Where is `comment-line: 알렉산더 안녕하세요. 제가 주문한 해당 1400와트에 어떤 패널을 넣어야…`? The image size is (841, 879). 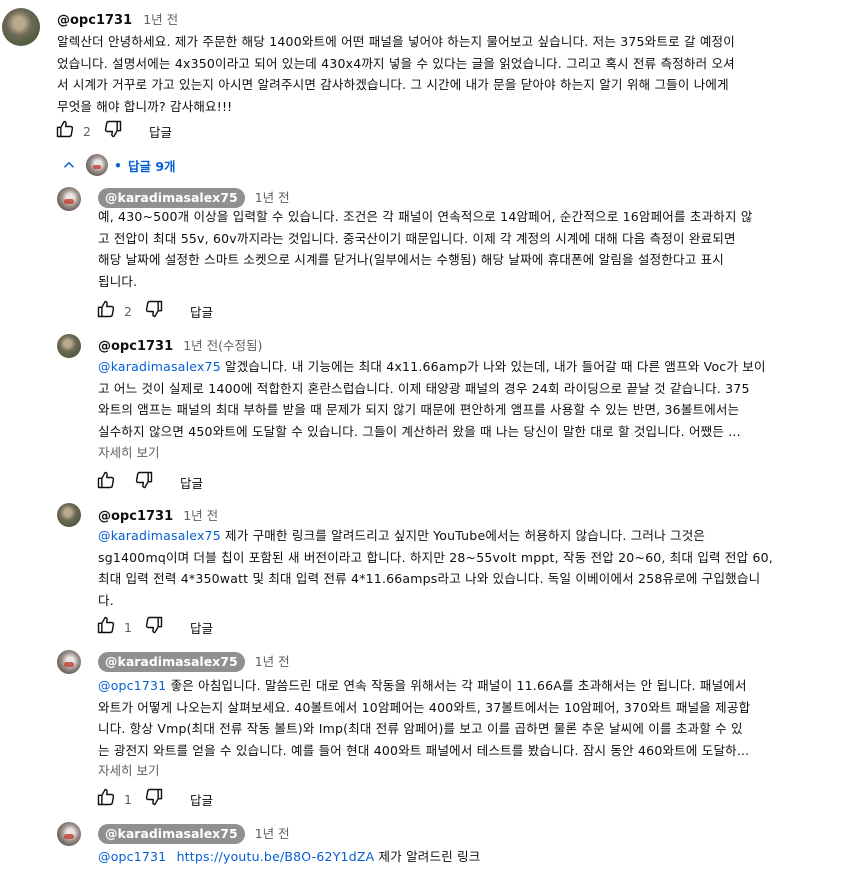
comment-line: 알렉산더 안녕하세요. 제가 주문한 해당 1400와트에 어떤 패널을 넣어야… is located at coordinates (396, 41).